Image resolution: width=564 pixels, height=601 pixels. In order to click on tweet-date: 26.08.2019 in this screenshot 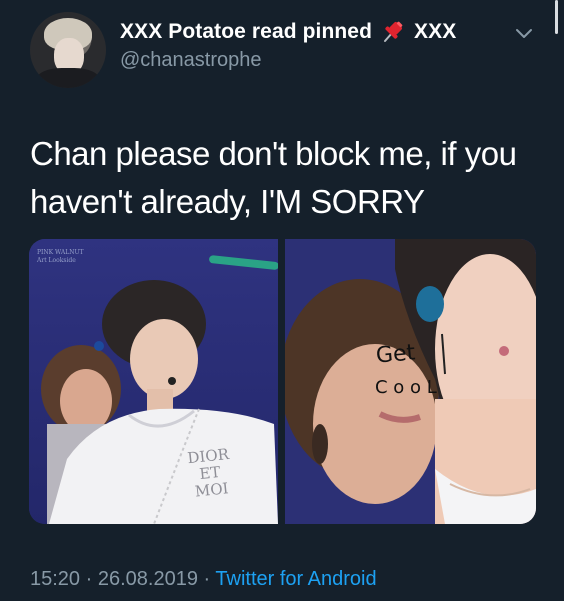, I will do `click(147, 579)`.